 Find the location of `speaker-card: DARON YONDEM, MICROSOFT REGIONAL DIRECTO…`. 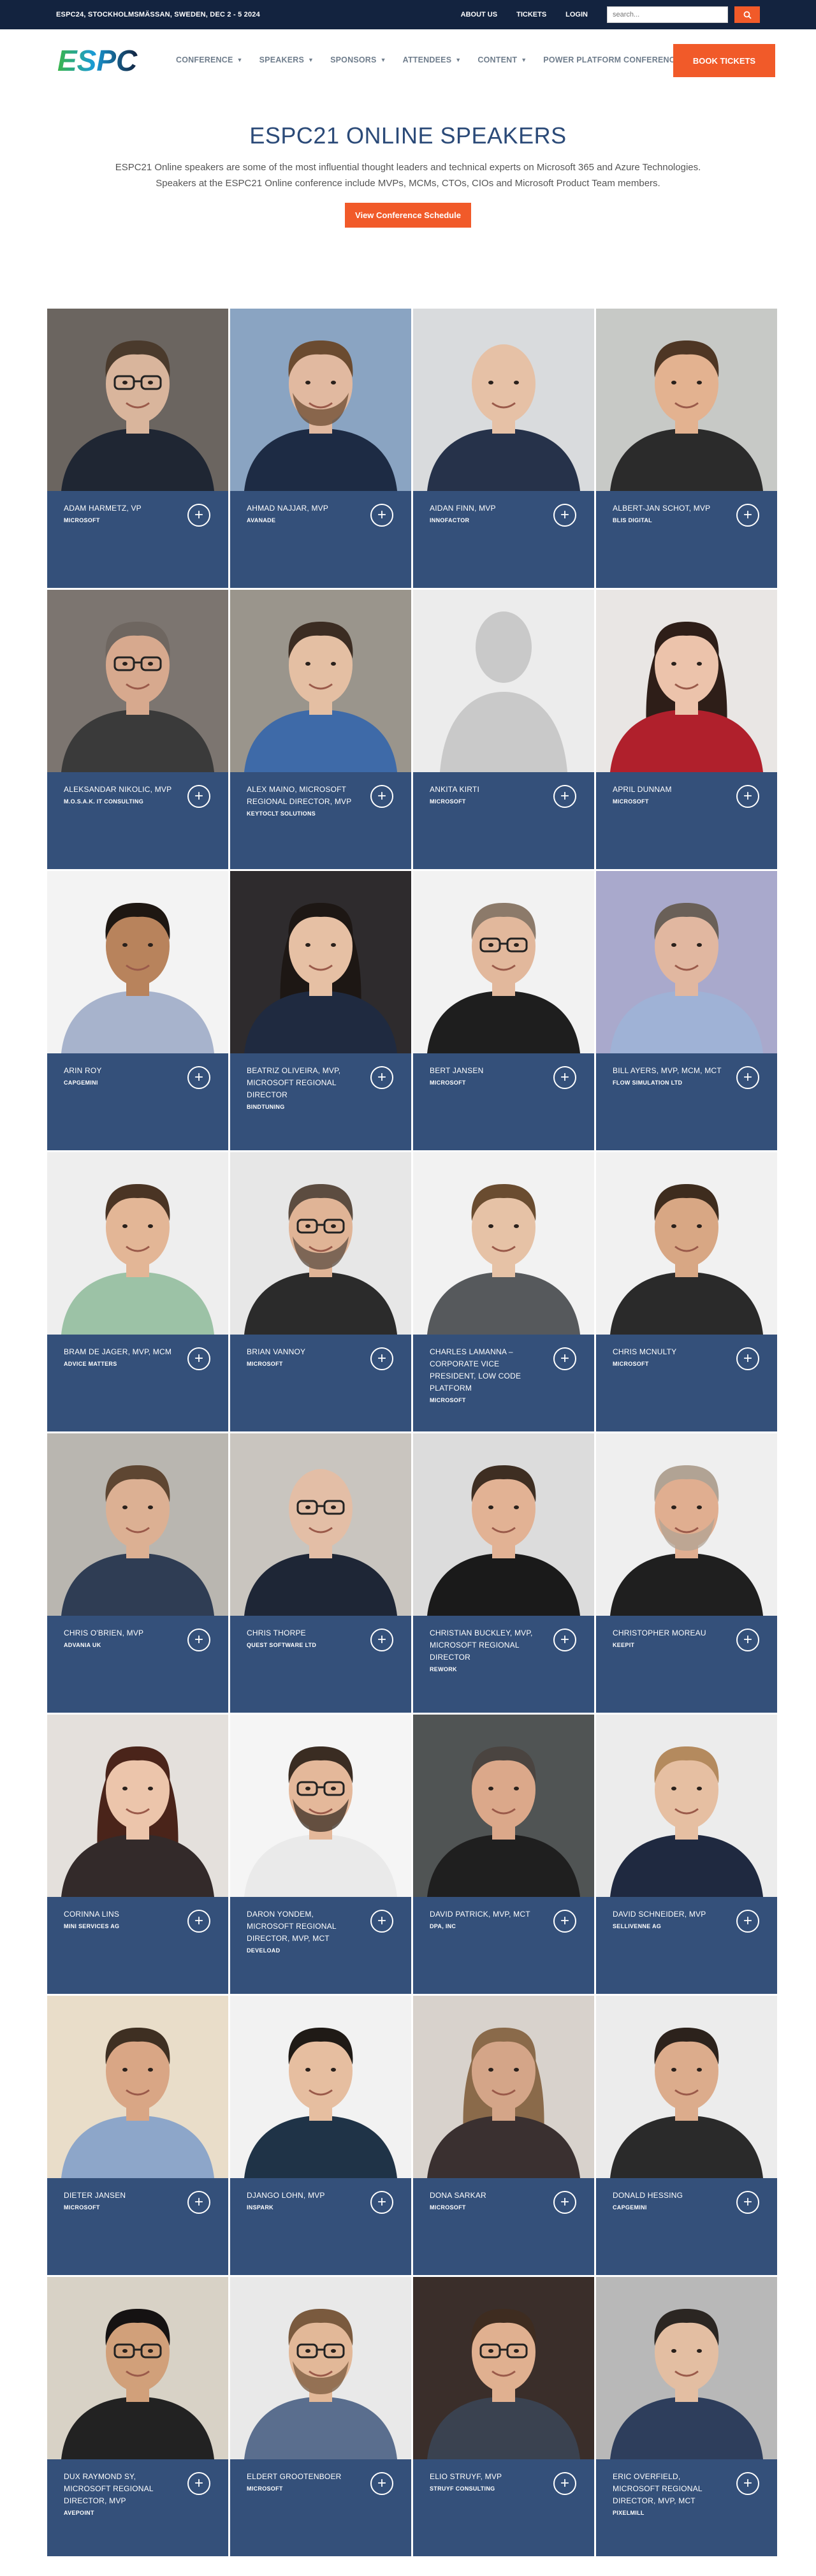

speaker-card: DARON YONDEM, MICROSOFT REGIONAL DIRECTO… is located at coordinates (320, 1855).